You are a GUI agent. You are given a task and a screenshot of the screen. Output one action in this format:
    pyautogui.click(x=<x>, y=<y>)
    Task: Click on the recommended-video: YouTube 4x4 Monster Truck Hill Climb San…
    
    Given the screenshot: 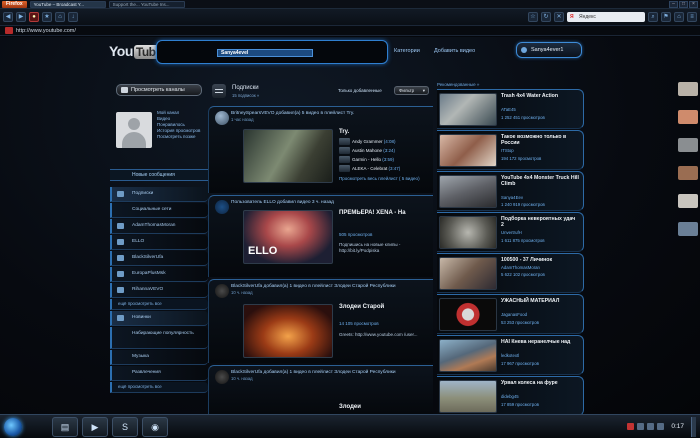 What is the action you would take?
    pyautogui.click(x=510, y=191)
    